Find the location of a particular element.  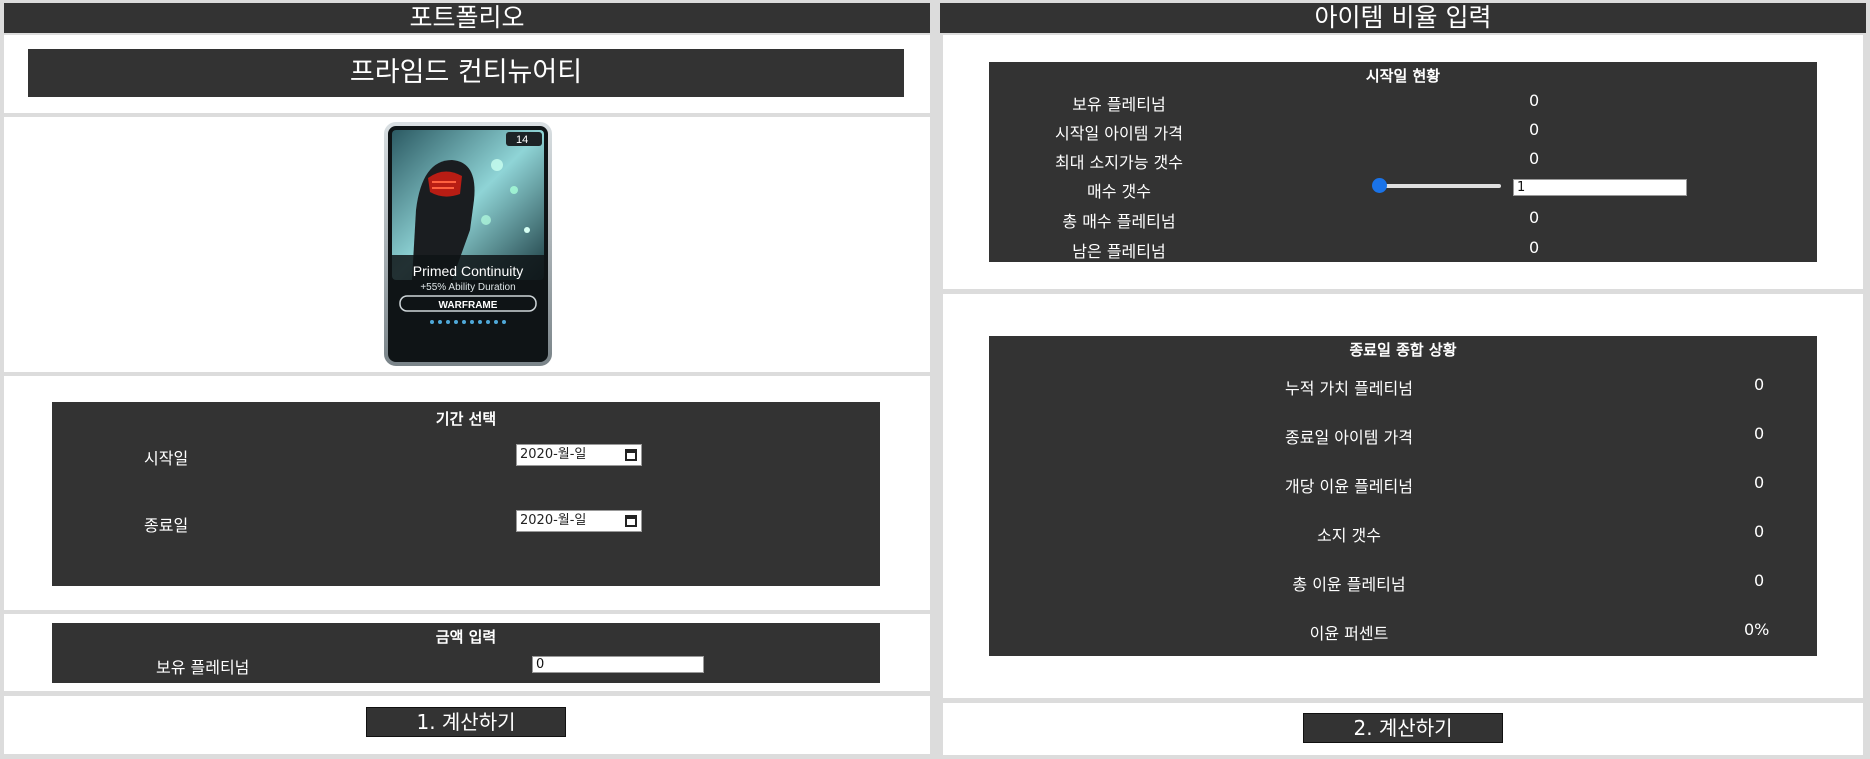

profit-percent-label: 이윤 퍼센트 is located at coordinates (1349, 633).